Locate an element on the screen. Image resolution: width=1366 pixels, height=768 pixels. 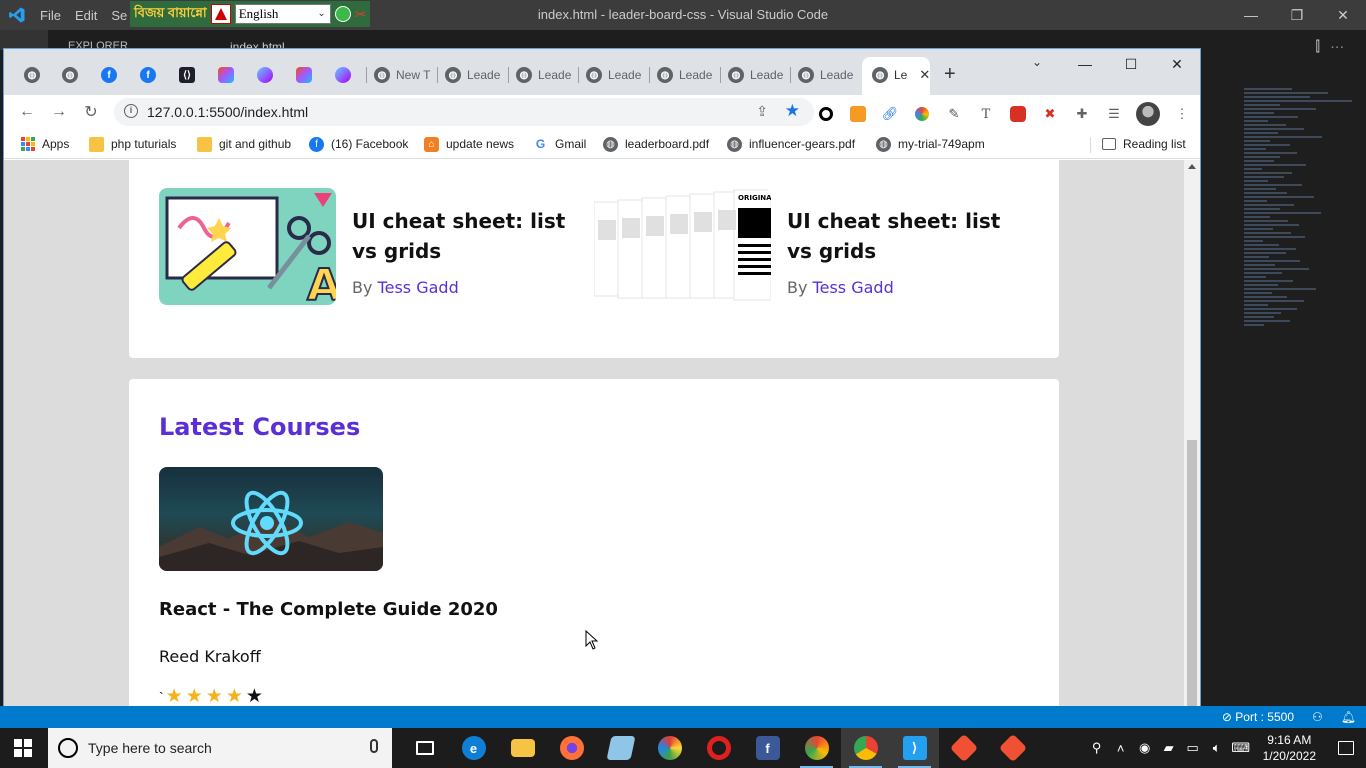
scissors-icon: ✂ is located at coordinates (361, 14).